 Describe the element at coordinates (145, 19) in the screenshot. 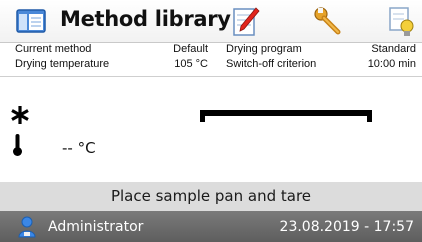

I see `page-title: Method library` at that location.